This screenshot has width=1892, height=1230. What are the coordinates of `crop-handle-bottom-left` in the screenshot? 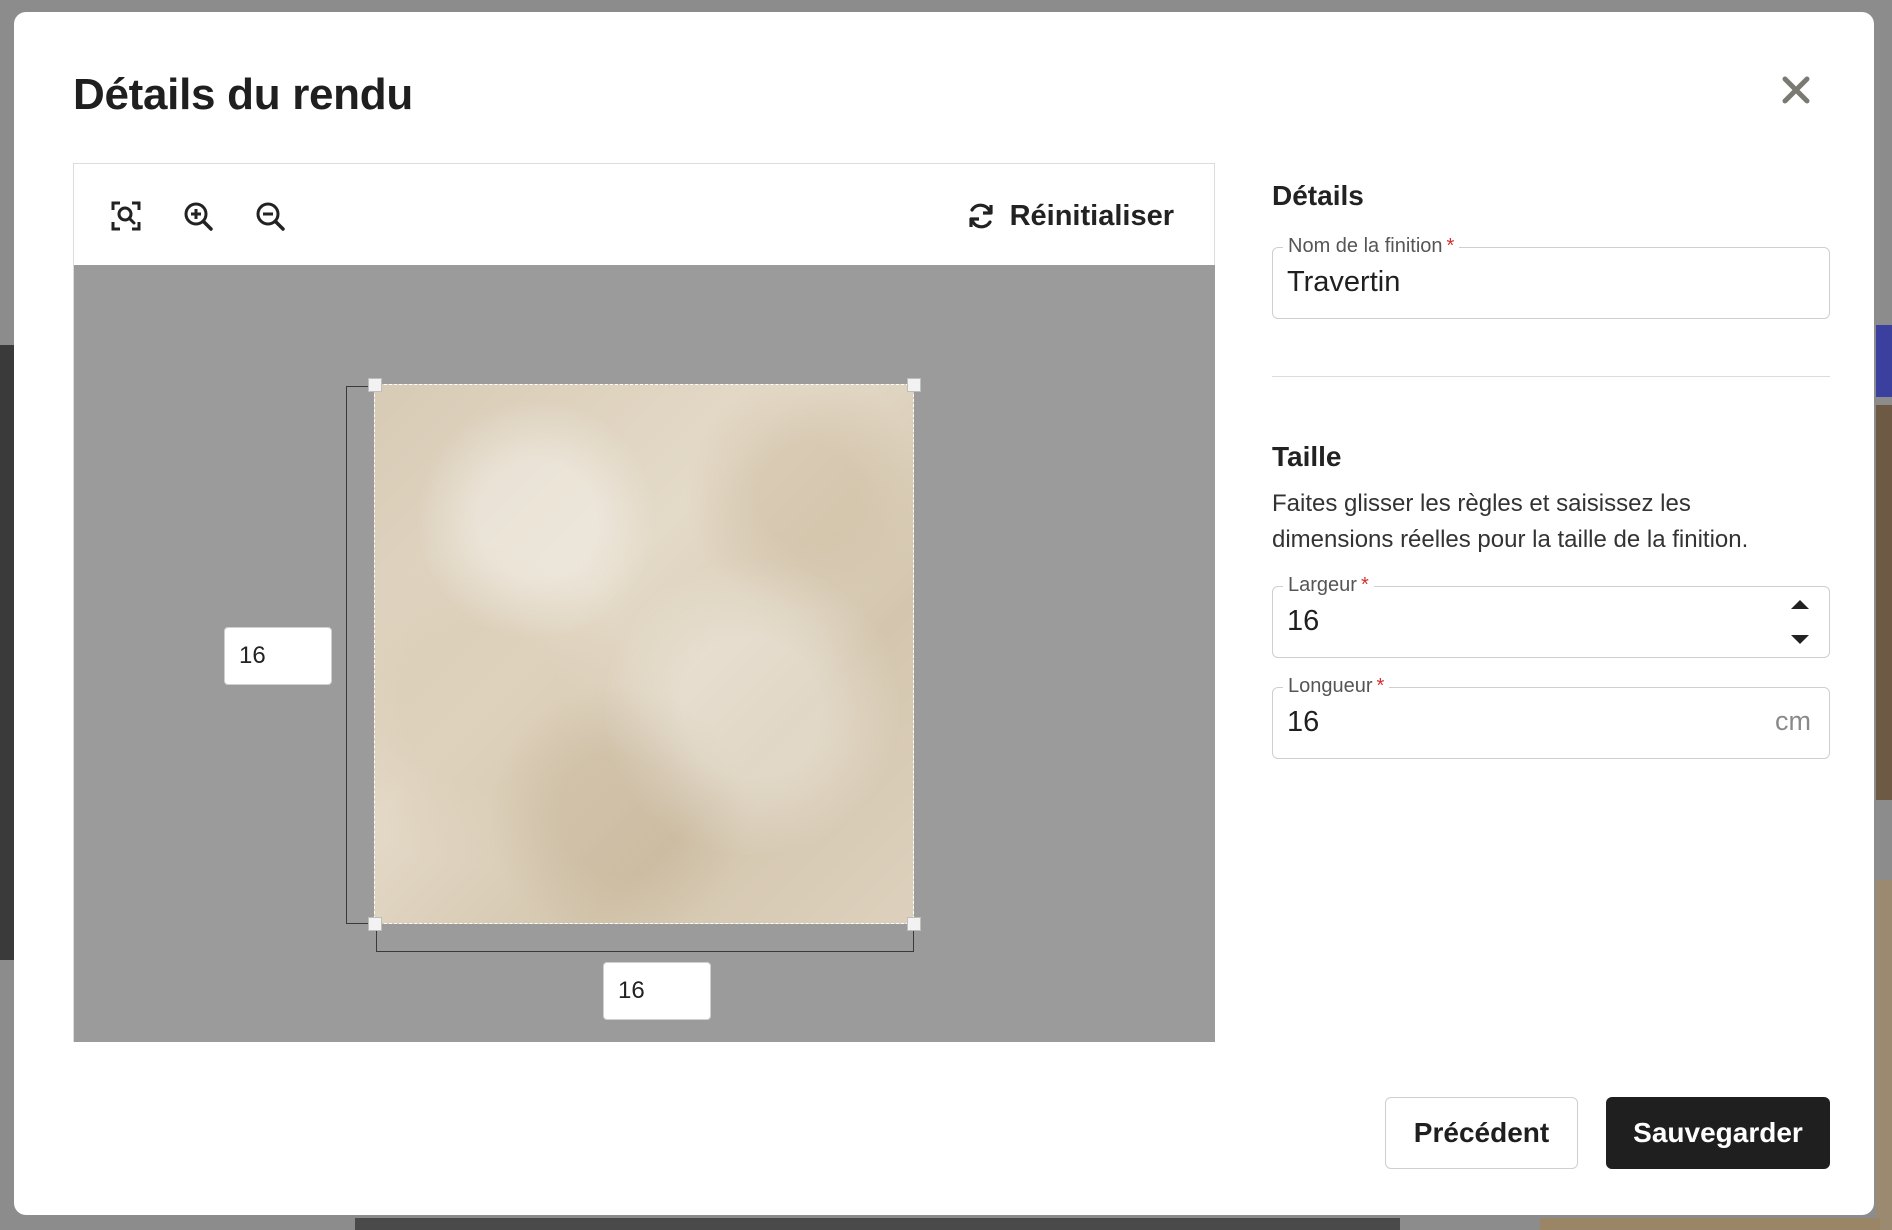 It's located at (375, 924).